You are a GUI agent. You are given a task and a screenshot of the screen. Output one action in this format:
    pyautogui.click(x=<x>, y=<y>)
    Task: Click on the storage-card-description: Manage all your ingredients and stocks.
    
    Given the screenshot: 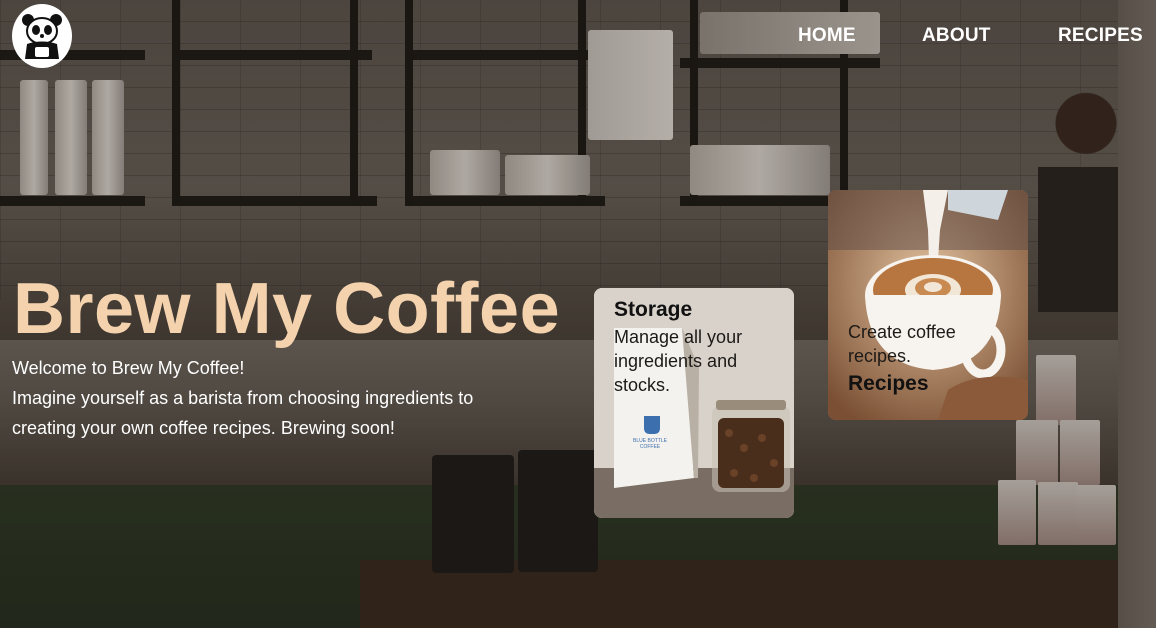 What is the action you would take?
    pyautogui.click(x=678, y=361)
    